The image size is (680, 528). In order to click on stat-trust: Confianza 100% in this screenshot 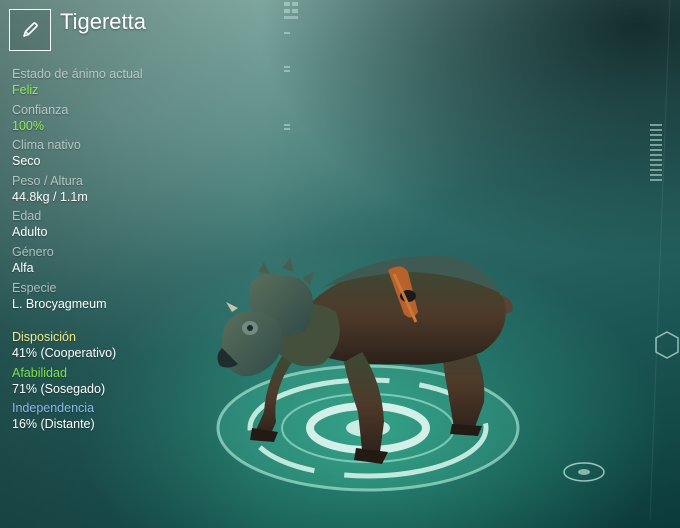, I will do `click(127, 120)`.